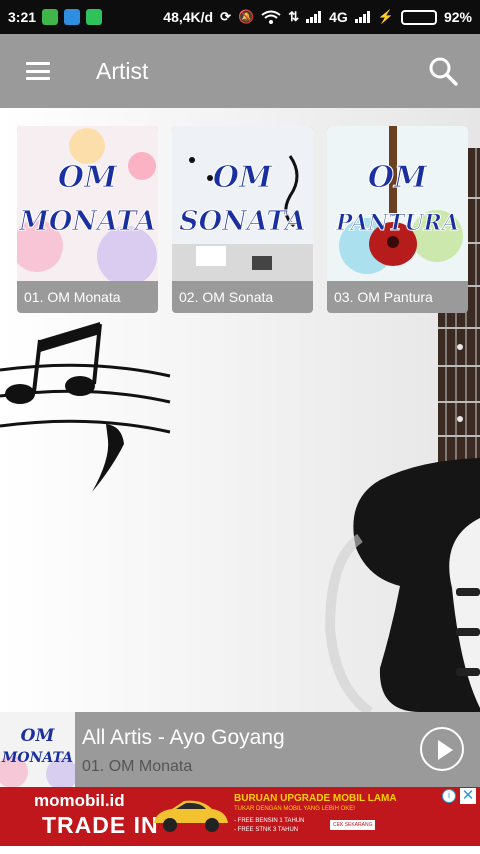  Describe the element at coordinates (37, 758) in the screenshot. I see `thumbnail-line2: MONATA` at that location.